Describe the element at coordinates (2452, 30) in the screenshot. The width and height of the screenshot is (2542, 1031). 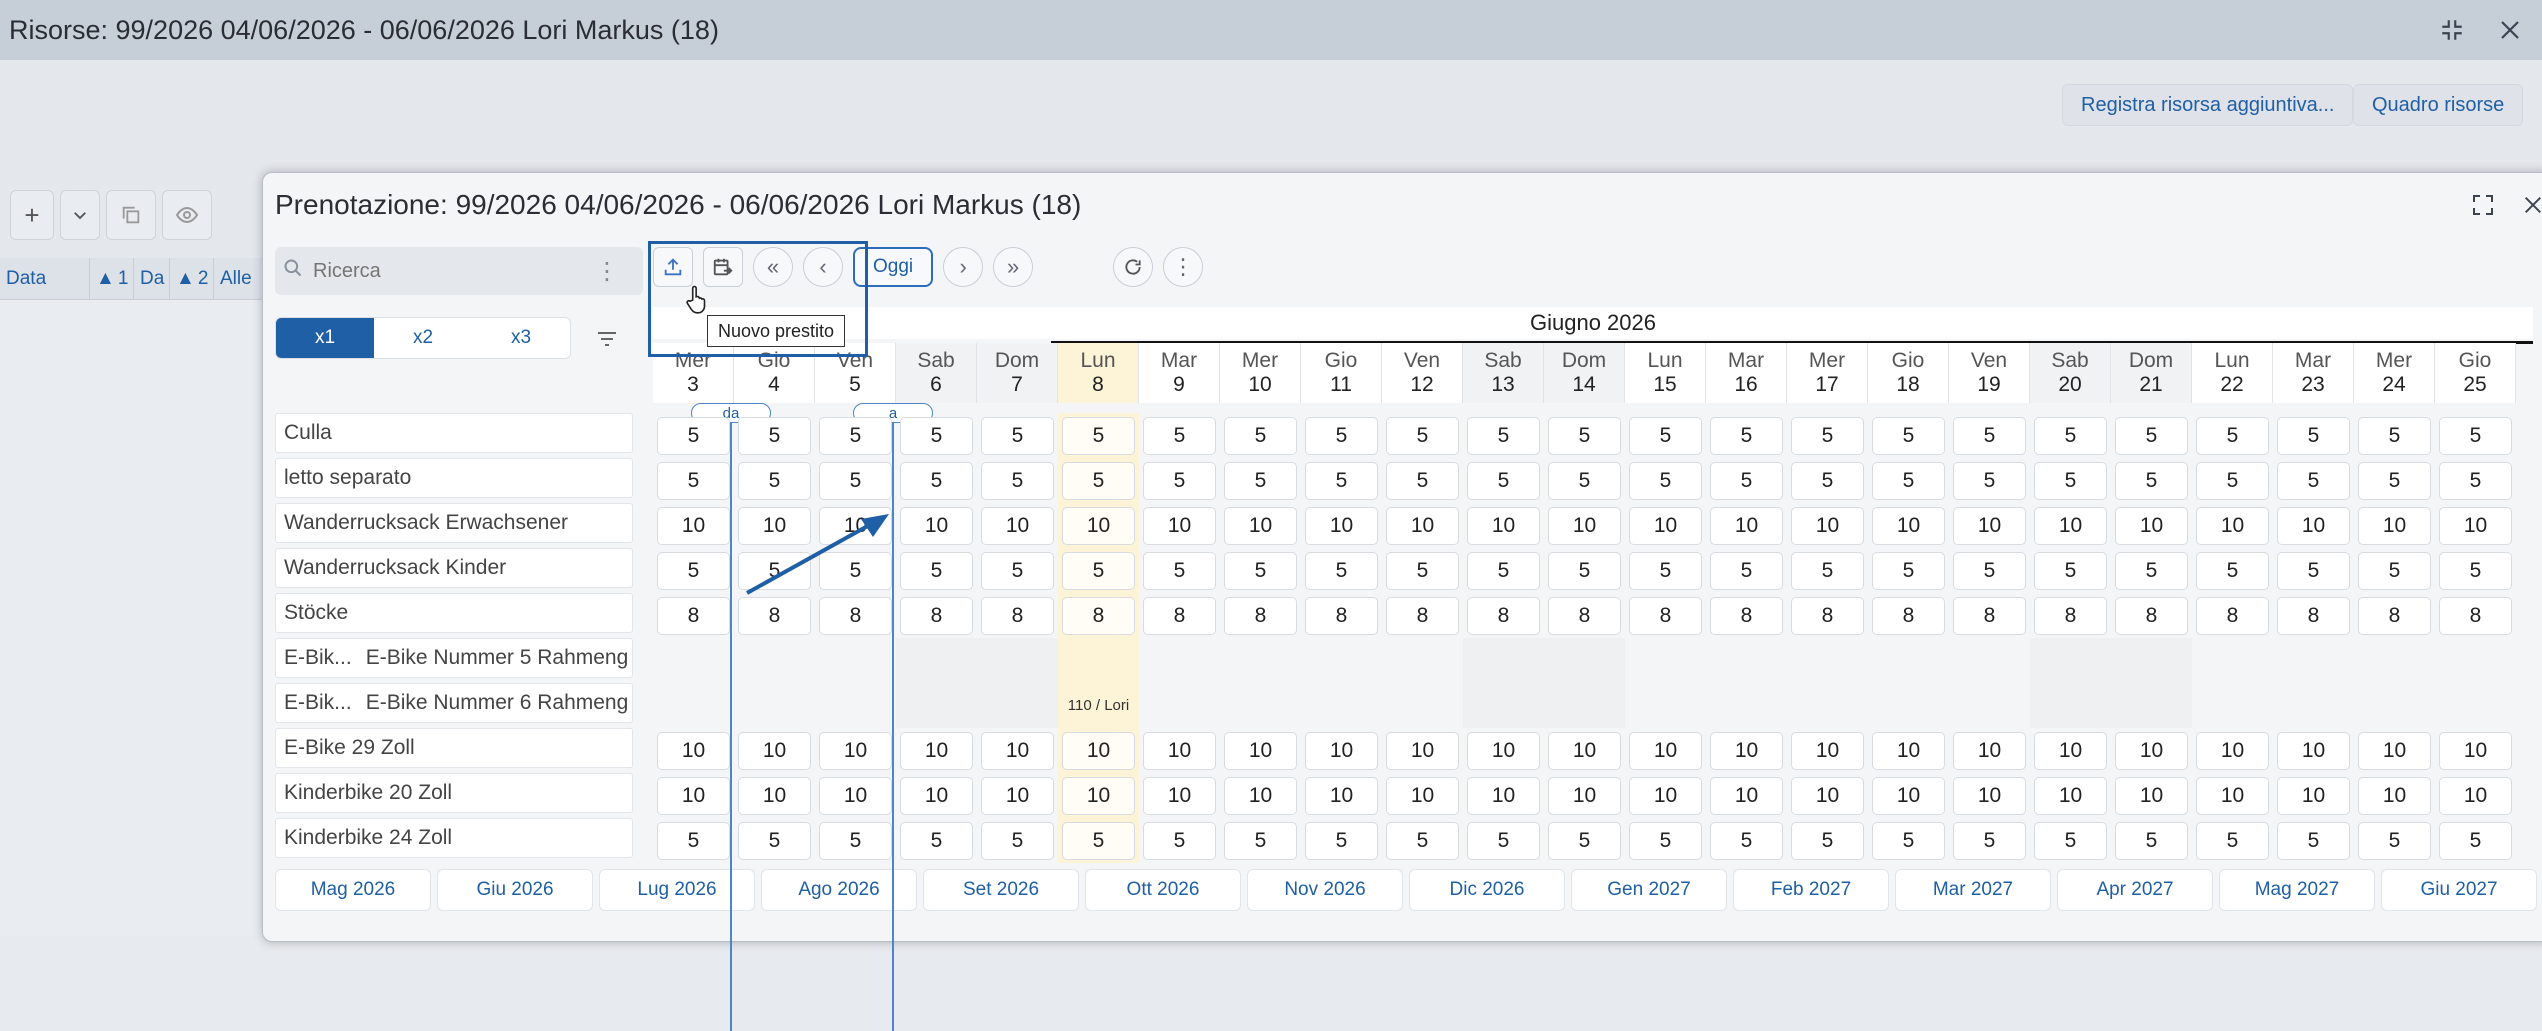
I see `collapse-icon` at that location.